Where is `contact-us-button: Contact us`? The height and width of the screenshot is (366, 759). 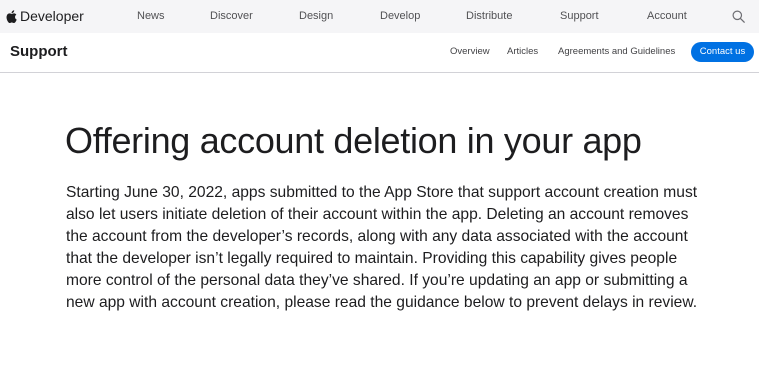 contact-us-button: Contact us is located at coordinates (722, 52).